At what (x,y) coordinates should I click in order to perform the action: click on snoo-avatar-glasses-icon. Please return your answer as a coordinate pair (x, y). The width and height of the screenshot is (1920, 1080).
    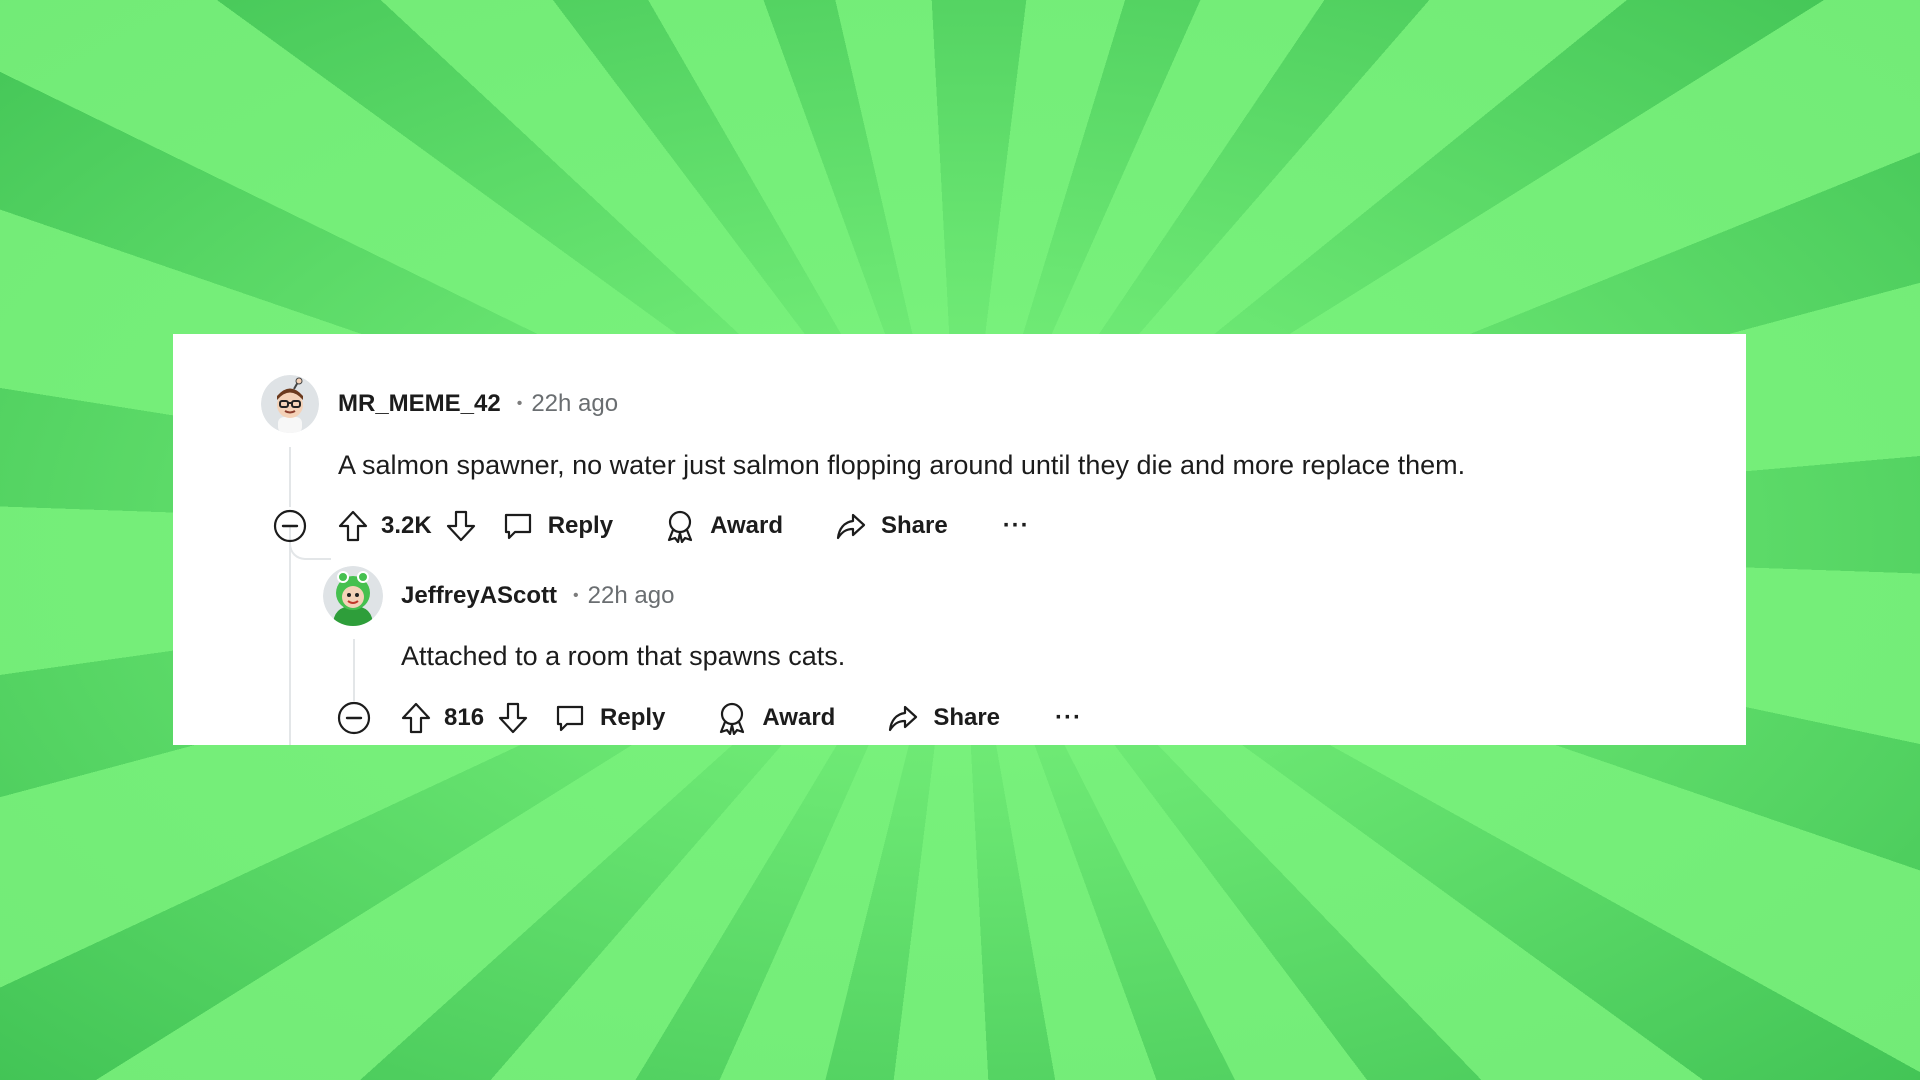
    Looking at the image, I should click on (290, 404).